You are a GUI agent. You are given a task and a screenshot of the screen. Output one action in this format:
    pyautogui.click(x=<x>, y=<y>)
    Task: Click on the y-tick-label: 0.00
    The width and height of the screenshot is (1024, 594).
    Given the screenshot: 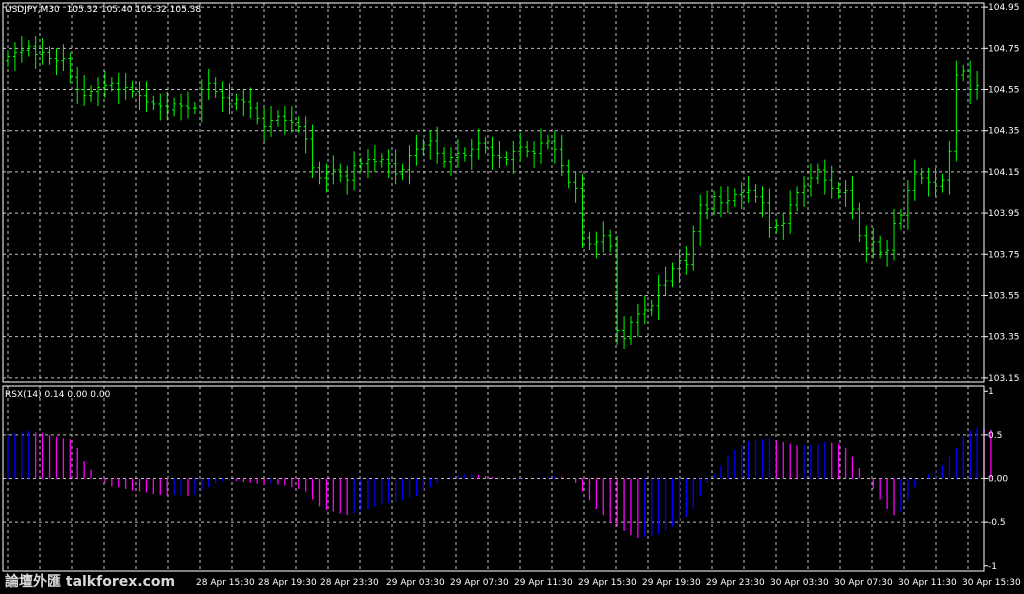 What is the action you would take?
    pyautogui.click(x=998, y=480)
    